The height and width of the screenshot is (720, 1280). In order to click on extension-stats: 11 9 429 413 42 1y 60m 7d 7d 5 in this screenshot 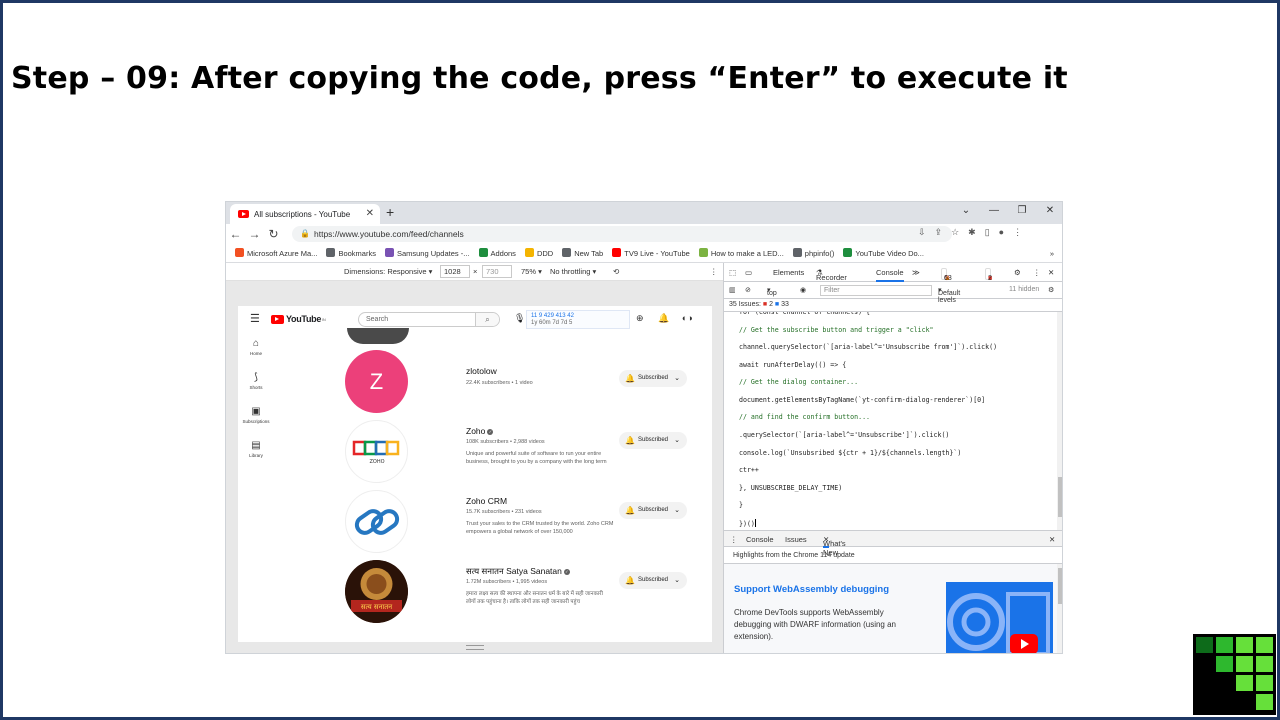, I will do `click(578, 319)`.